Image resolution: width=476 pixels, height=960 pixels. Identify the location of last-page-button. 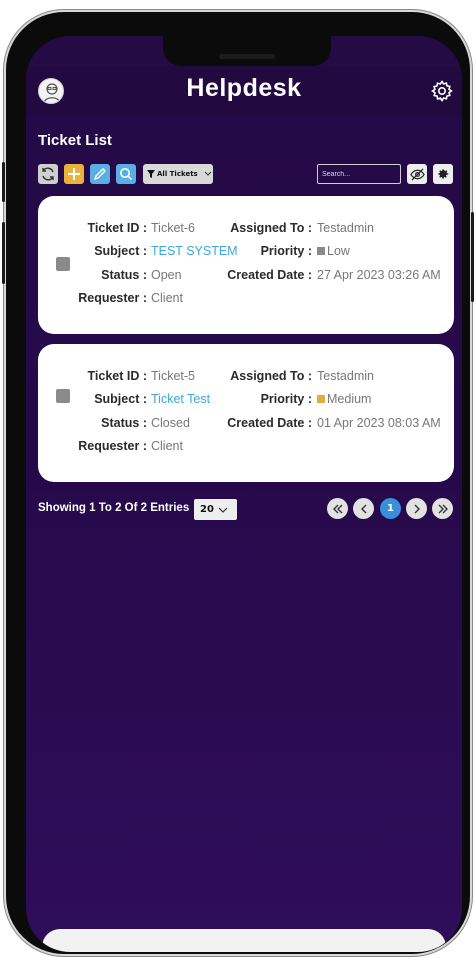
(442, 508).